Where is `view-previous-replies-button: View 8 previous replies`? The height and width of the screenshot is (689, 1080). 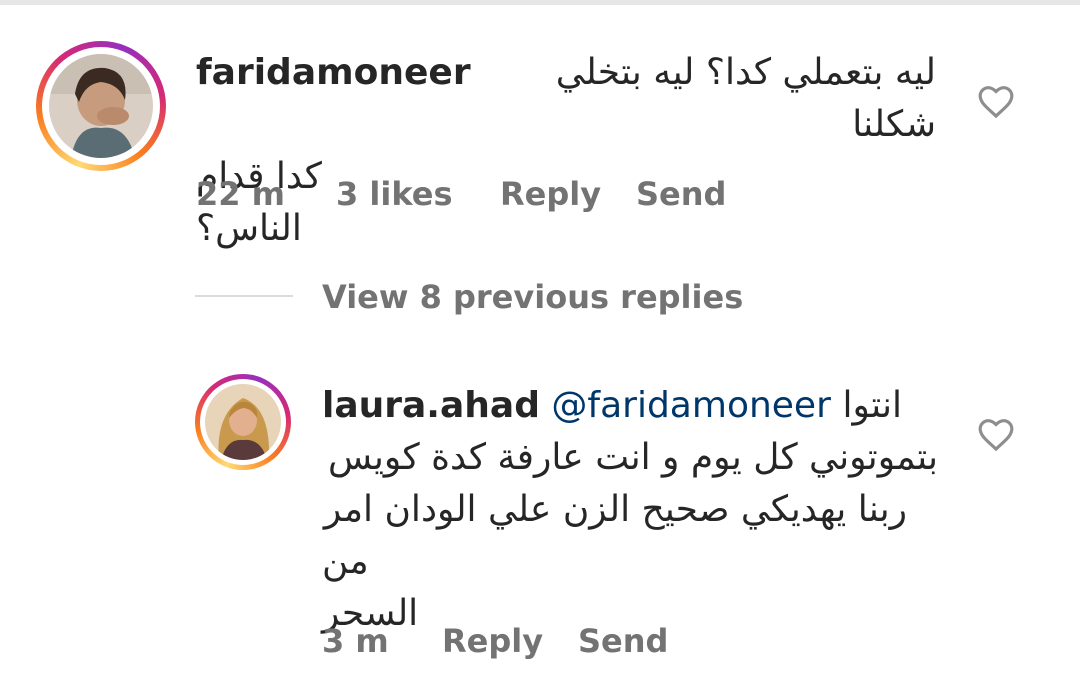 view-previous-replies-button: View 8 previous replies is located at coordinates (532, 297).